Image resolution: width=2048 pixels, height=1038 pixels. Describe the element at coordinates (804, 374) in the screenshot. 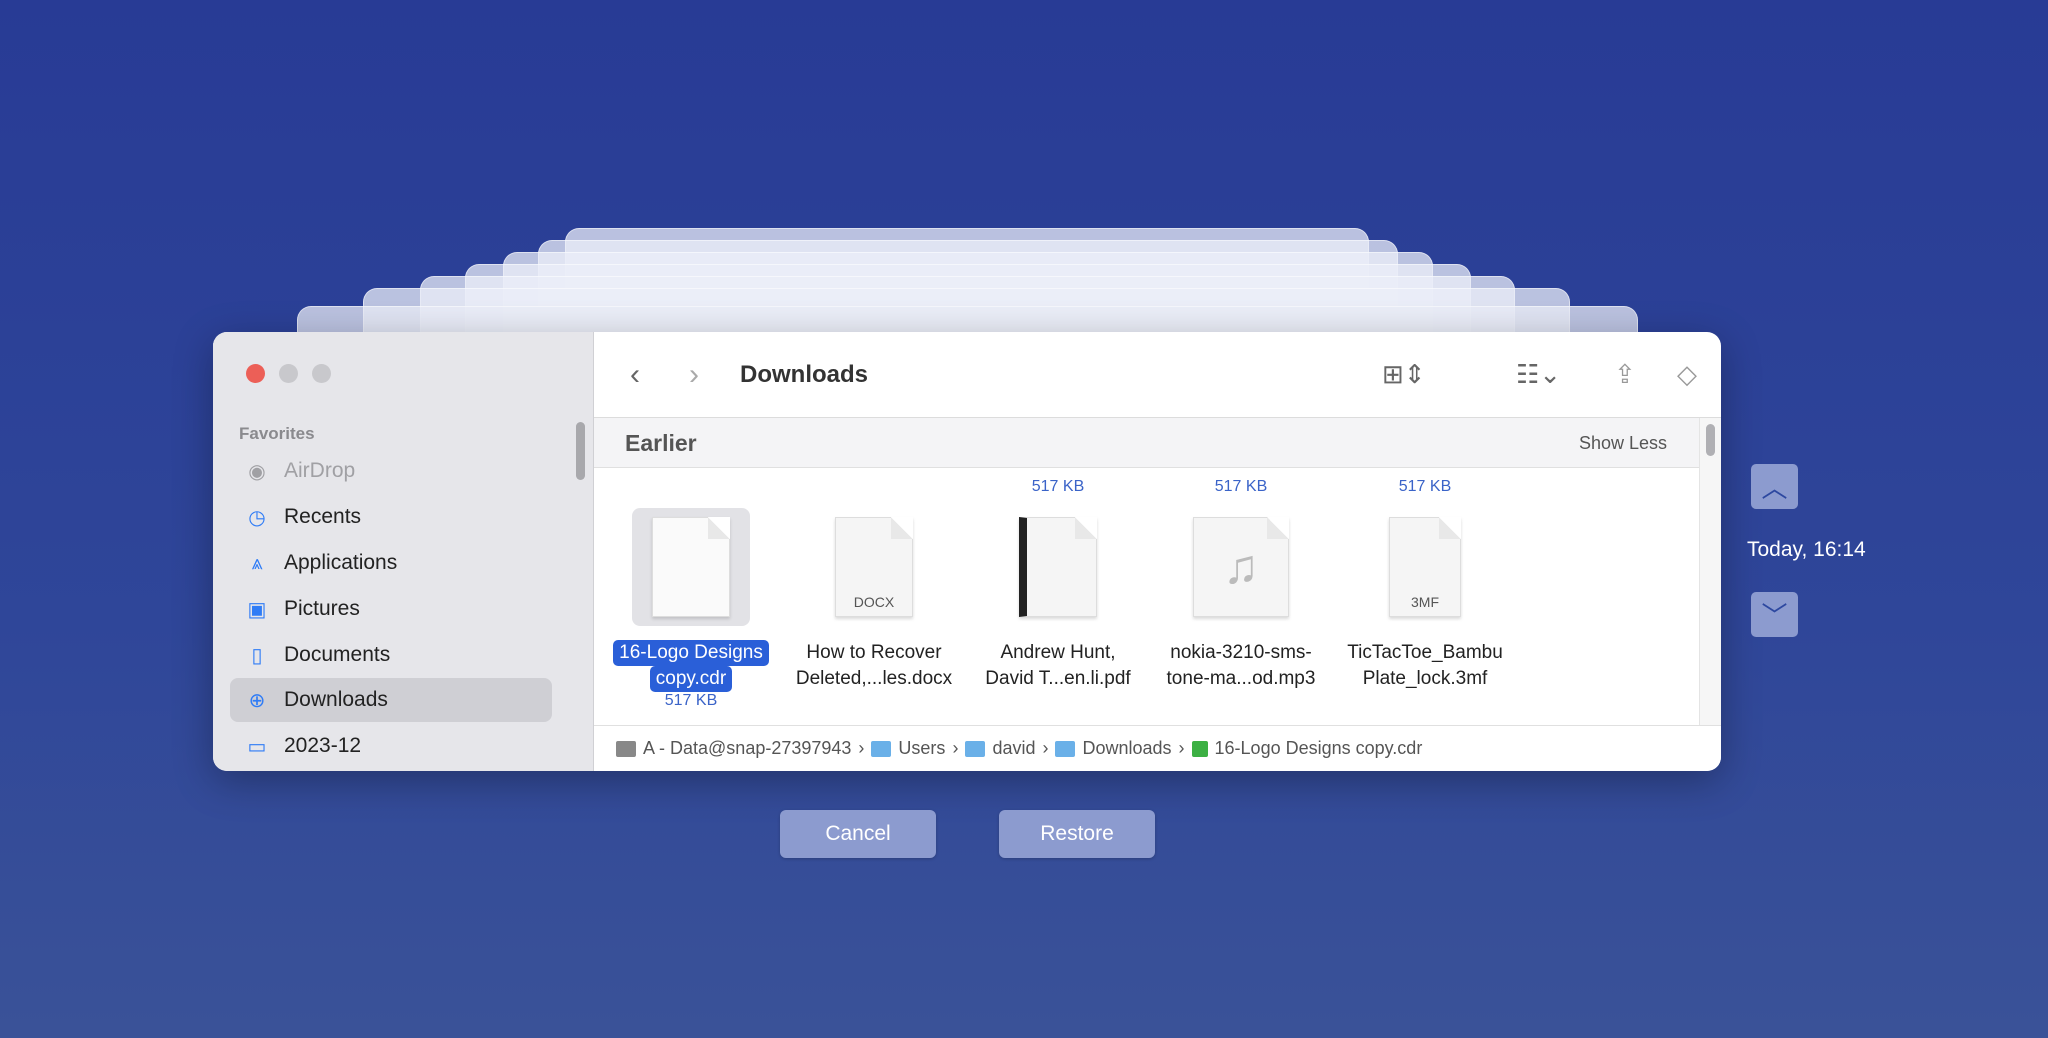

I see `window-title: Downloads` at that location.